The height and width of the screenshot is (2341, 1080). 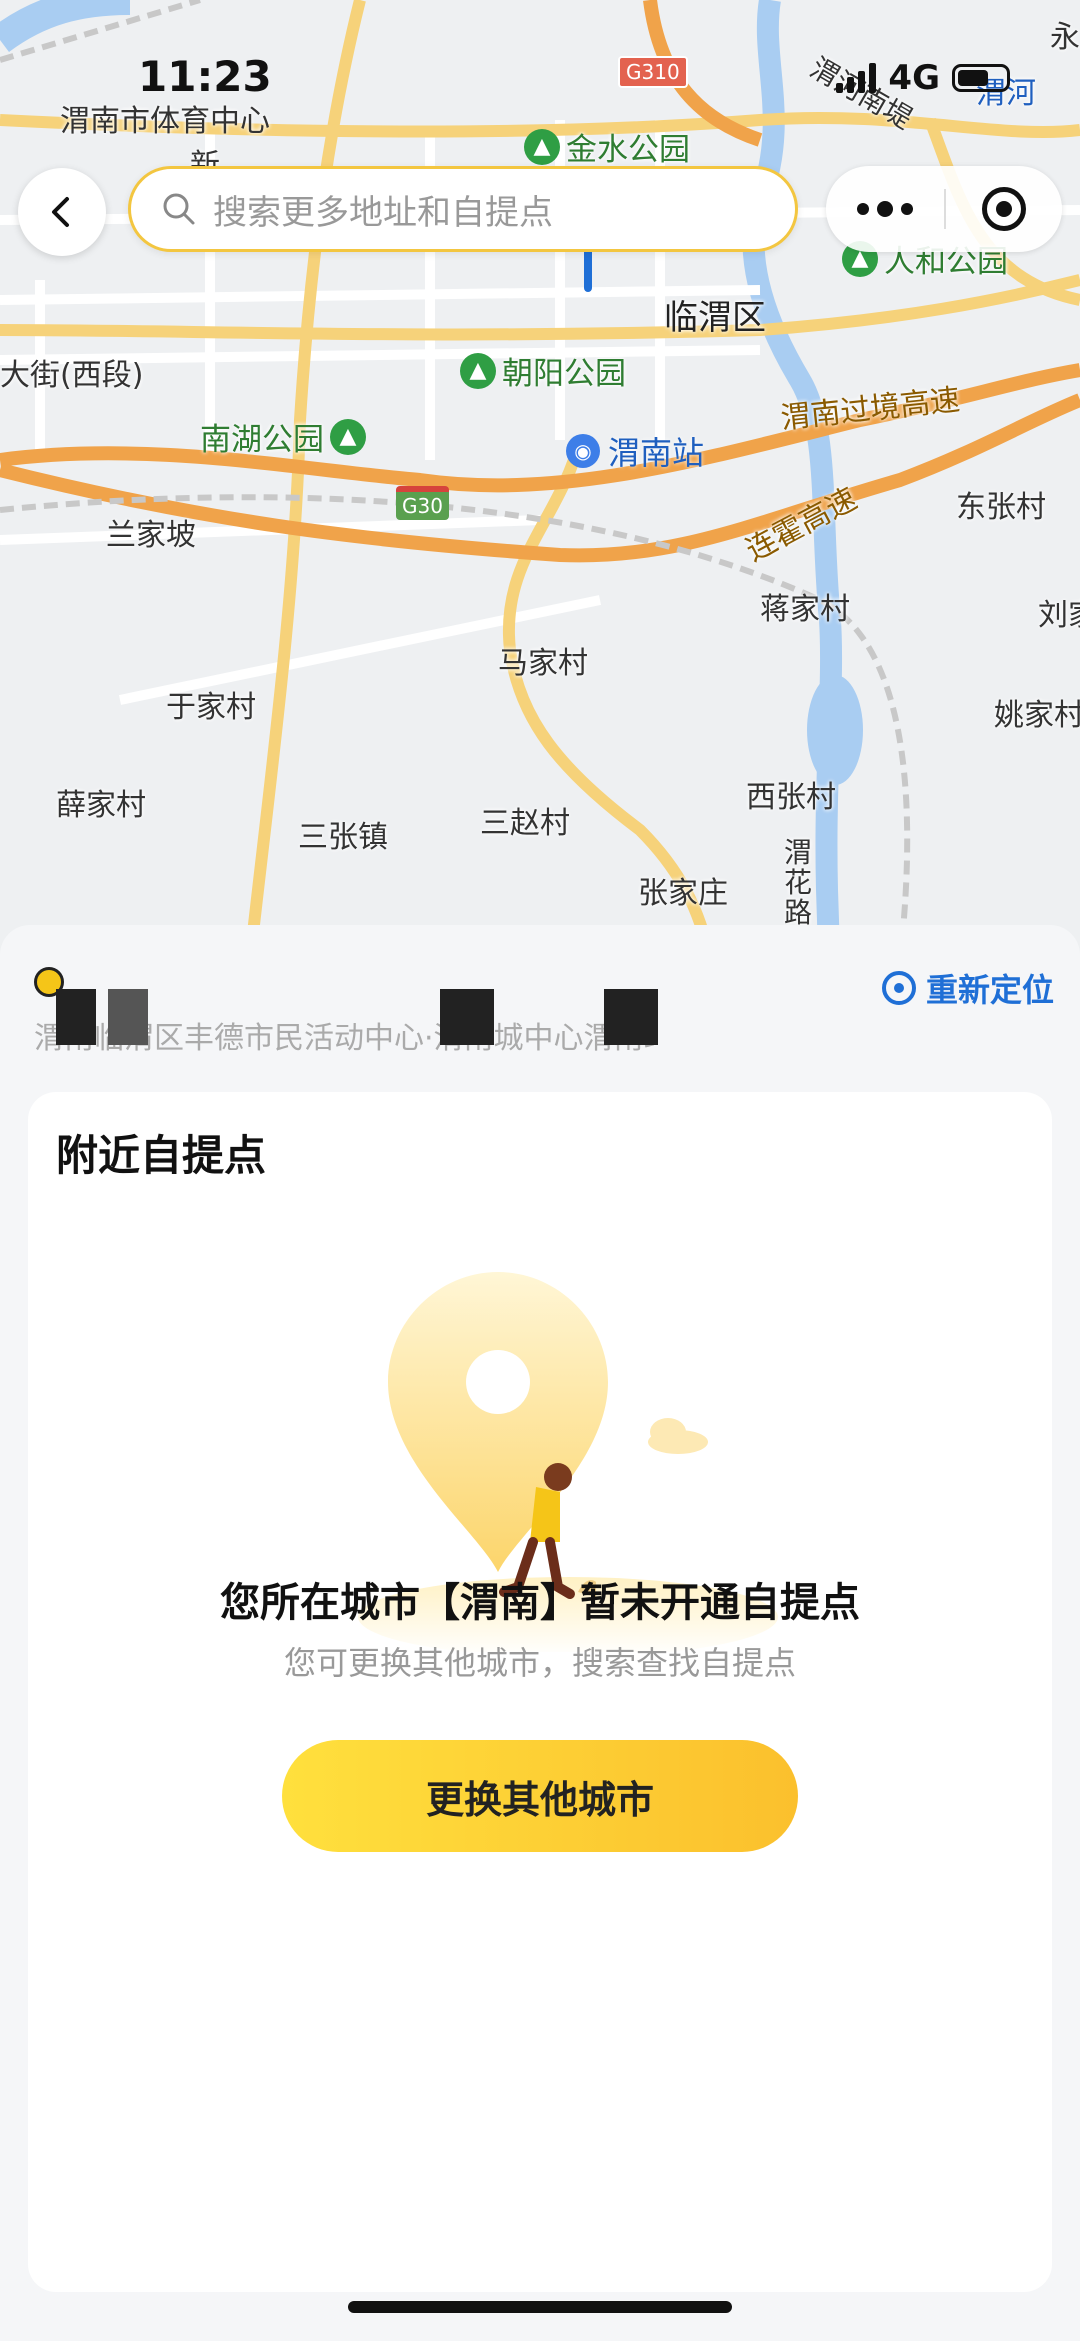 What do you see at coordinates (543, 663) in the screenshot?
I see `map-label-village: 马家村` at bounding box center [543, 663].